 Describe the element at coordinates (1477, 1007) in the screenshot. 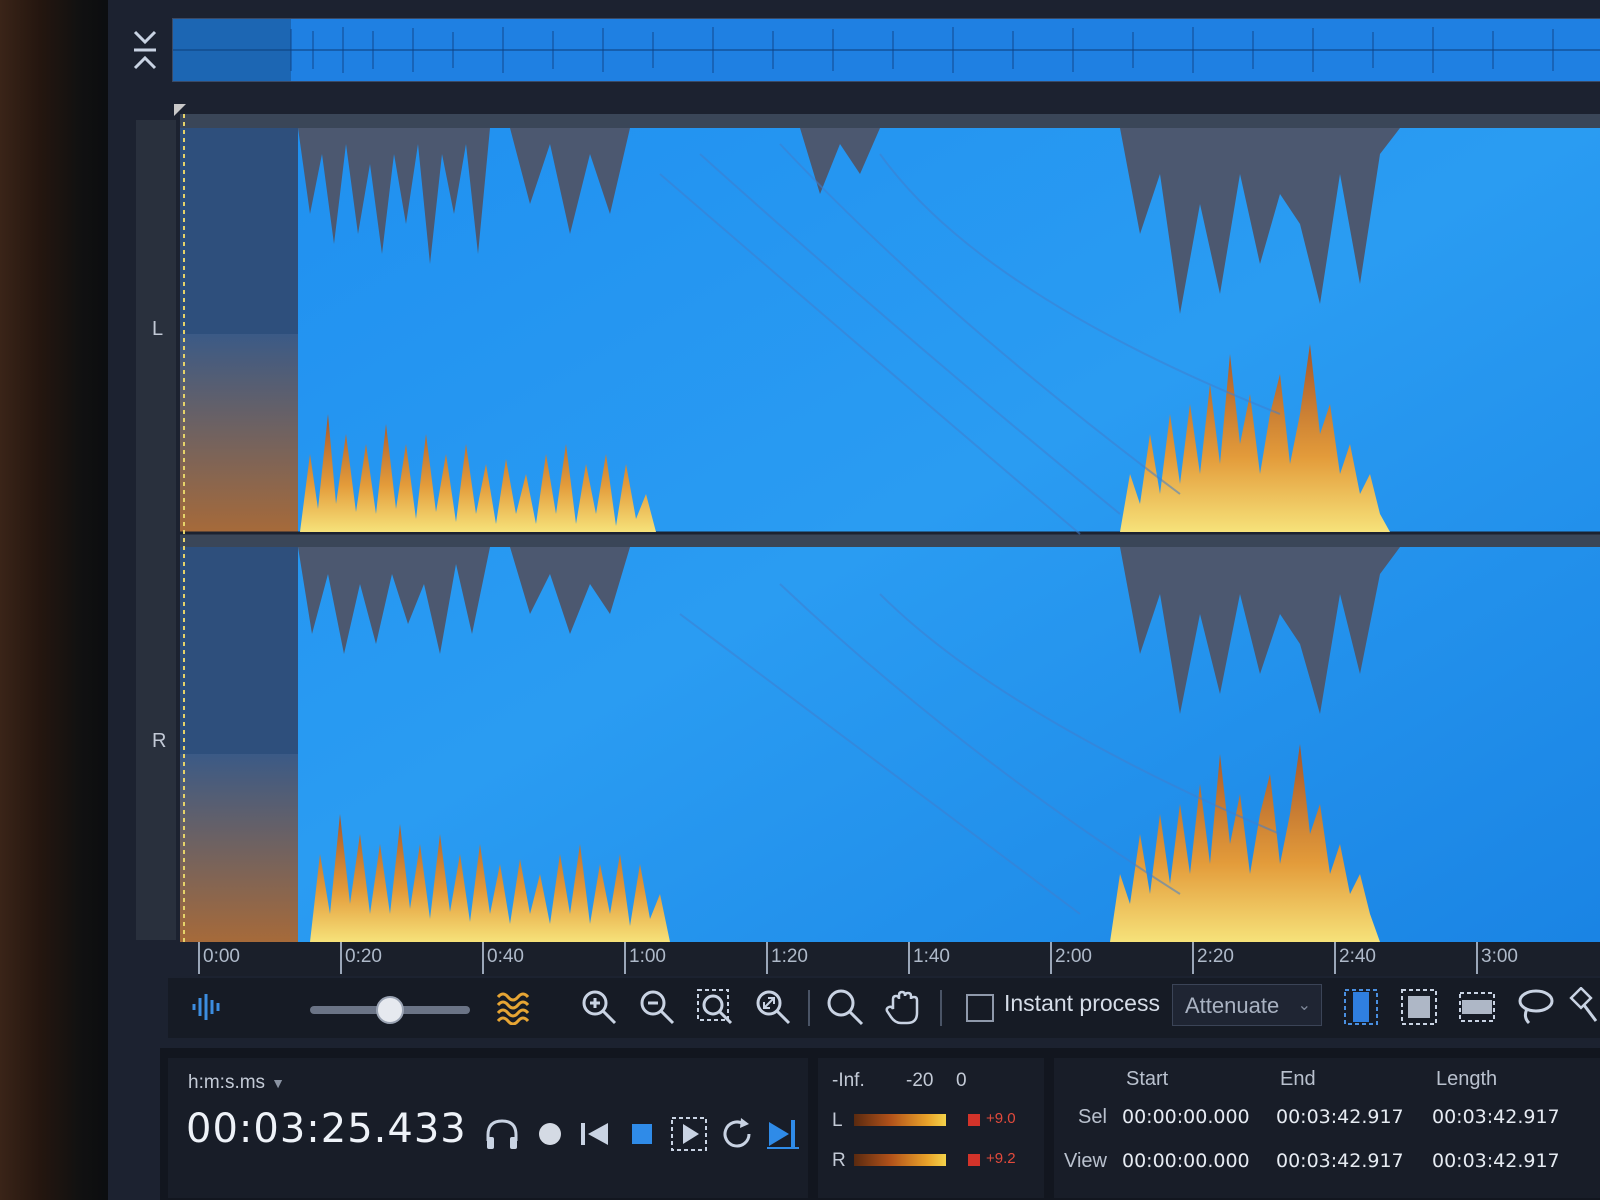

I see `frequency-selection-tool-icon` at that location.